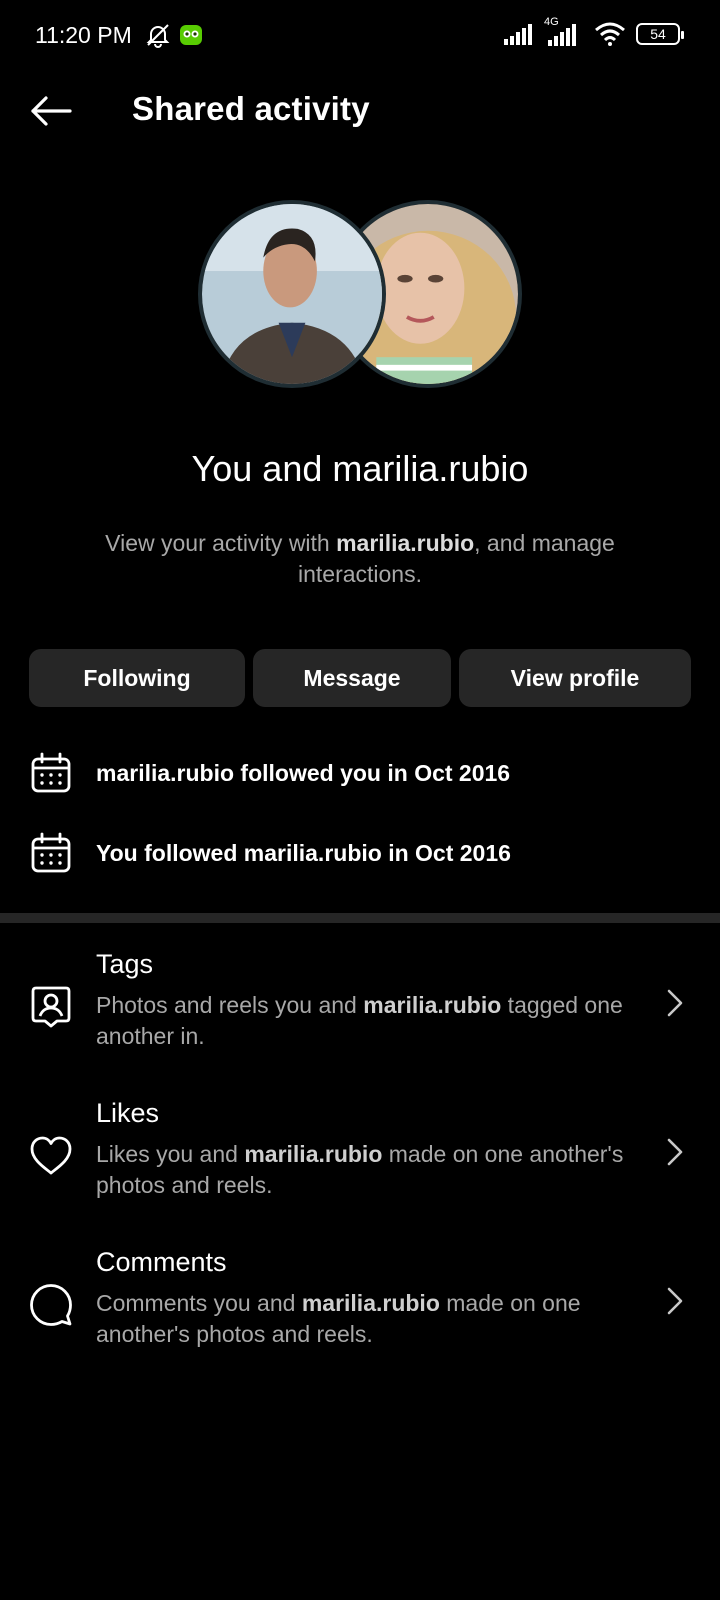 The image size is (720, 1600). I want to click on signal-icon, so click(518, 34).